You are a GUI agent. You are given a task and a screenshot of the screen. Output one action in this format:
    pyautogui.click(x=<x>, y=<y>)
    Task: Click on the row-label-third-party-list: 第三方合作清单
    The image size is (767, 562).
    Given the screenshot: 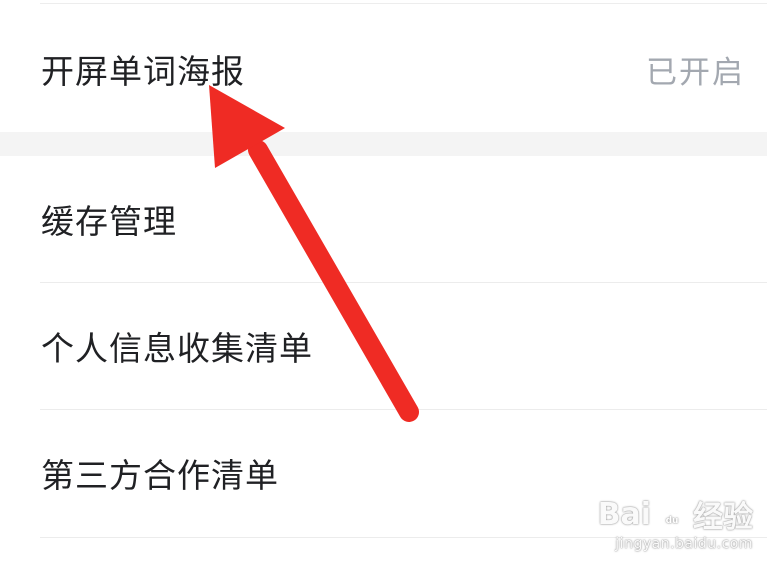 What is the action you would take?
    pyautogui.click(x=160, y=475)
    